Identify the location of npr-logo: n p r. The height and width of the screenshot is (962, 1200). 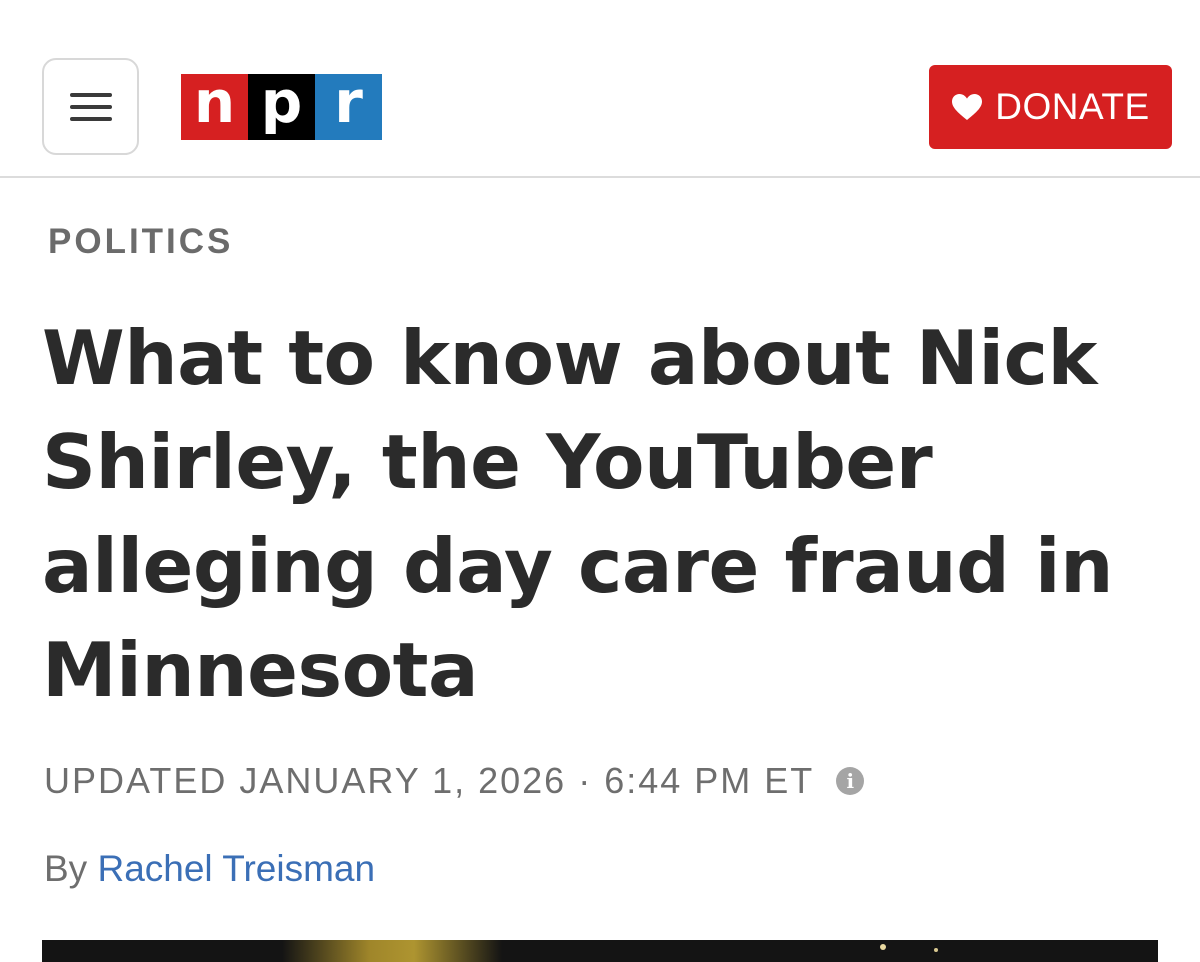
(281, 106).